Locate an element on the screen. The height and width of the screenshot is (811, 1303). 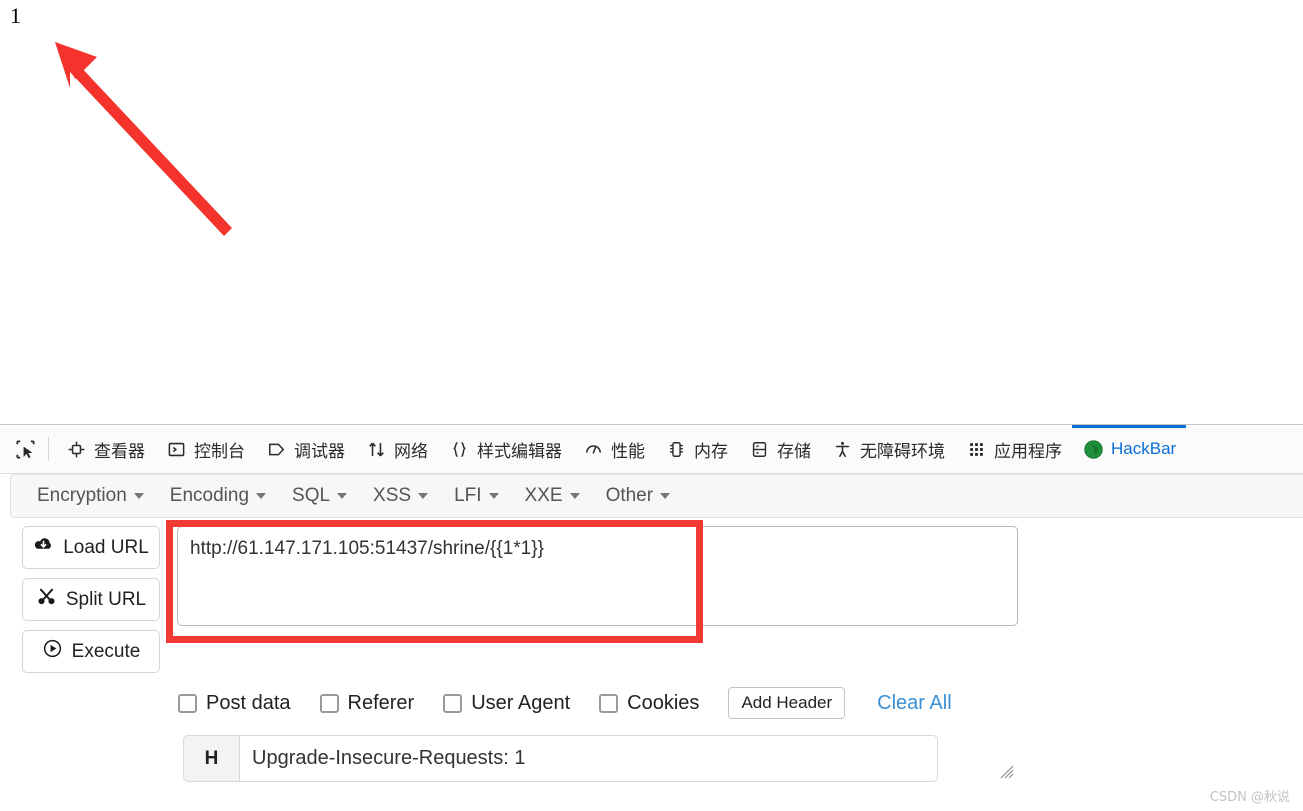
hackbar-icon is located at coordinates (1093, 449).